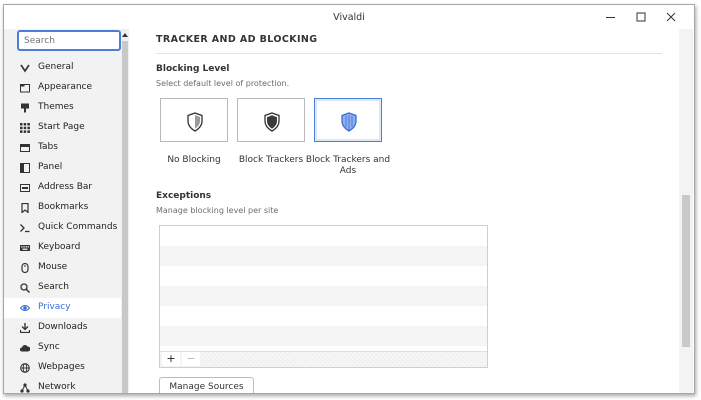  I want to click on block-trackers-and-ads-option, so click(348, 120).